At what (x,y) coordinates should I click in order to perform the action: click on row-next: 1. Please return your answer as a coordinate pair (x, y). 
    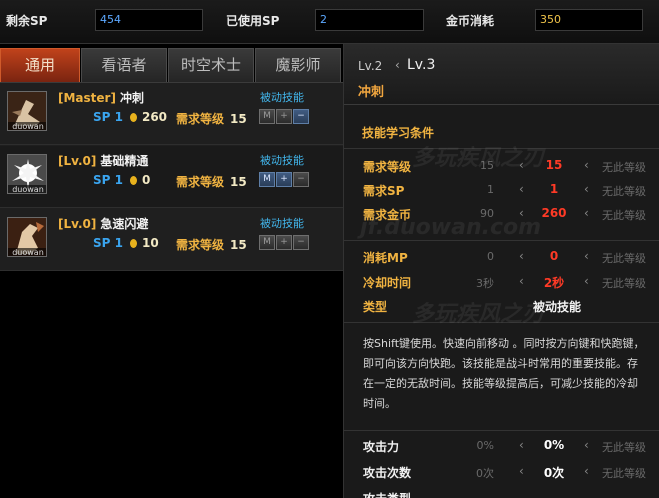
    Looking at the image, I should click on (554, 189).